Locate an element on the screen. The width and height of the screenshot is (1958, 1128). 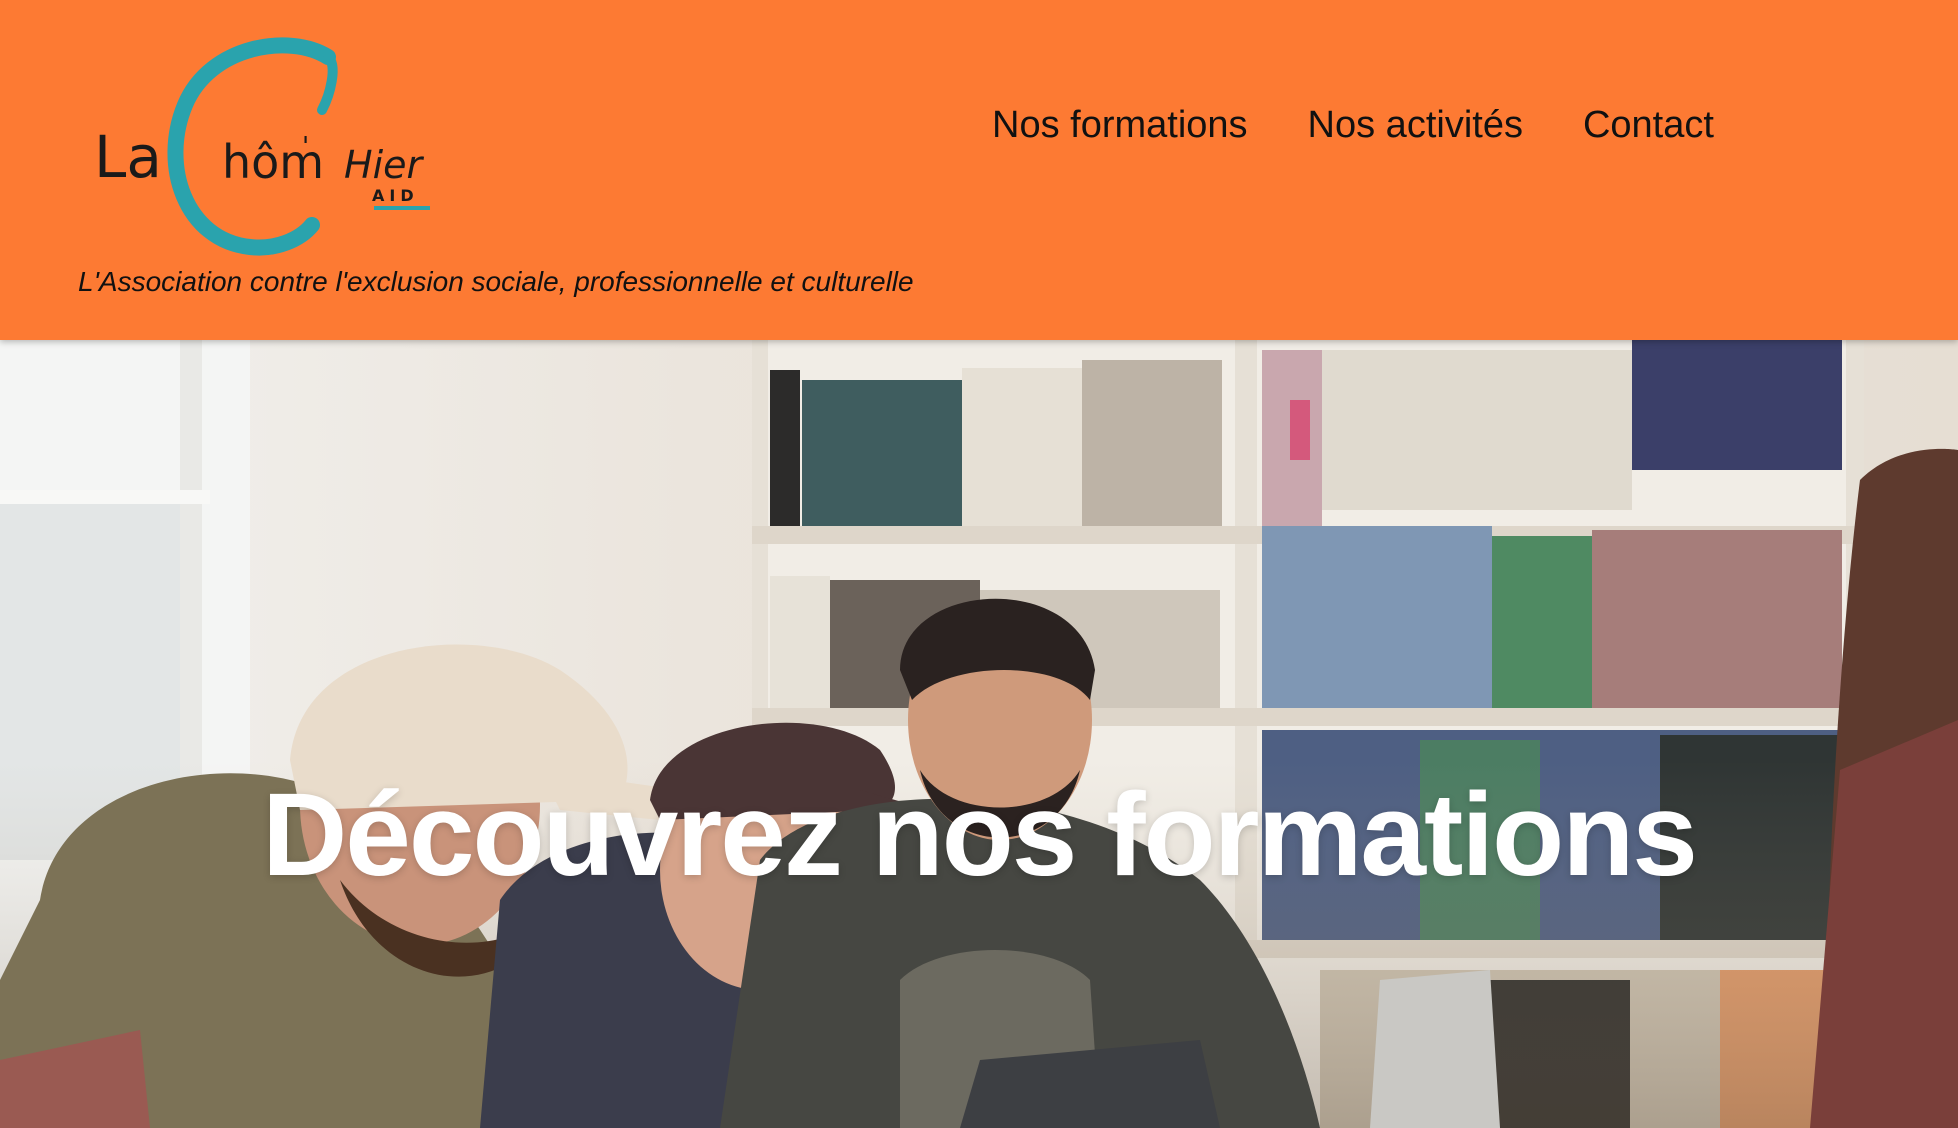
books-row1-left is located at coordinates (996, 443).